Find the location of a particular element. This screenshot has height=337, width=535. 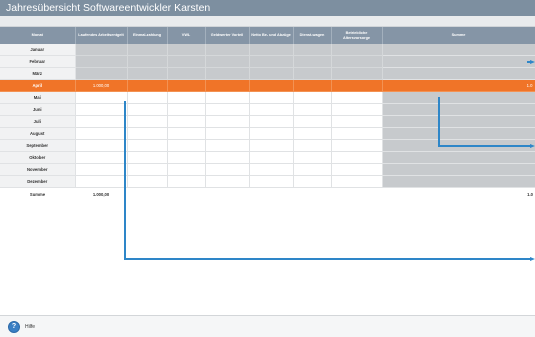

table-row: August is located at coordinates (267, 133).